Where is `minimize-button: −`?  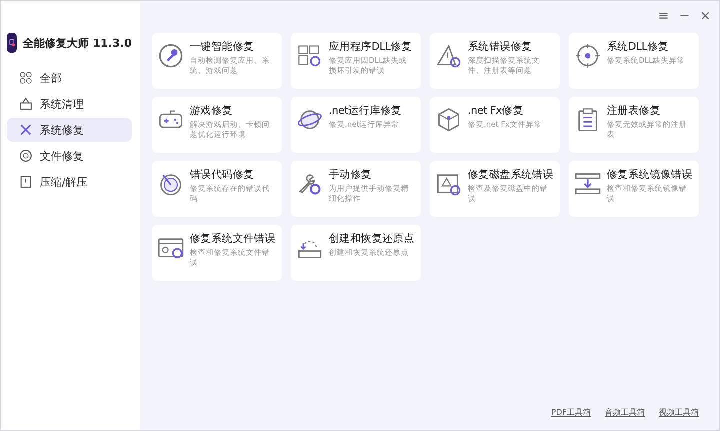
minimize-button: − is located at coordinates (684, 16).